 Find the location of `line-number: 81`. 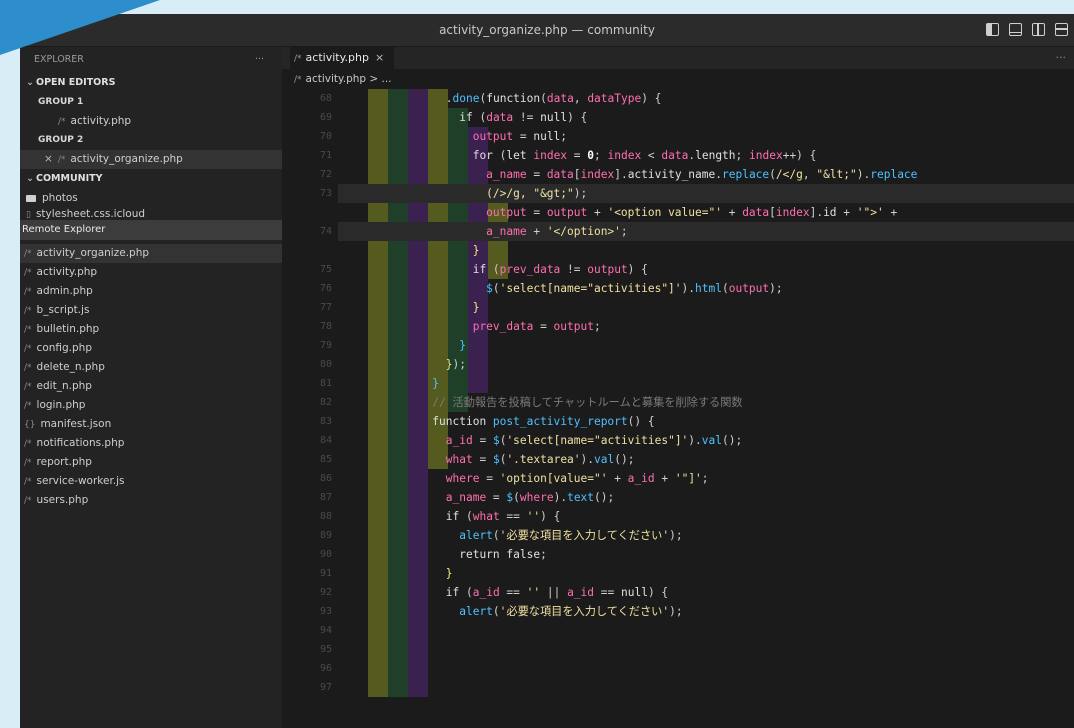

line-number: 81 is located at coordinates (325, 383).